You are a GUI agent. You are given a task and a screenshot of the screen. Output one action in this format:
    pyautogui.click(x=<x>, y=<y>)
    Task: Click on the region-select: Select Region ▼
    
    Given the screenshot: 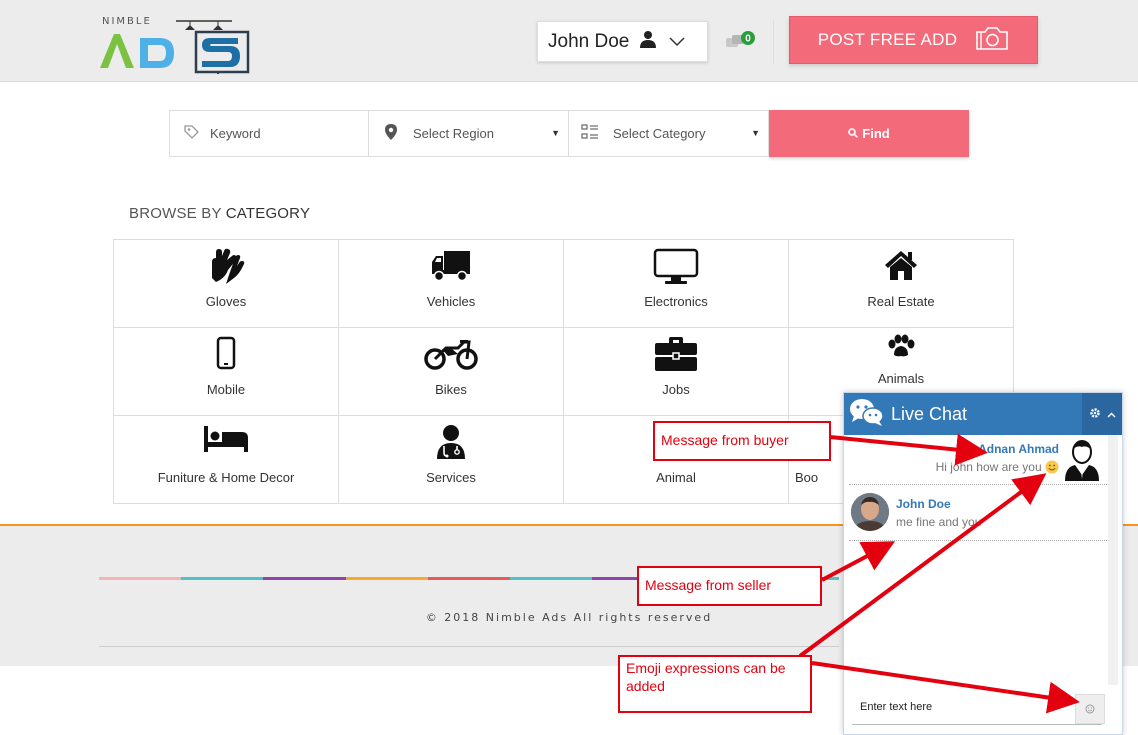 What is the action you would take?
    pyautogui.click(x=469, y=133)
    